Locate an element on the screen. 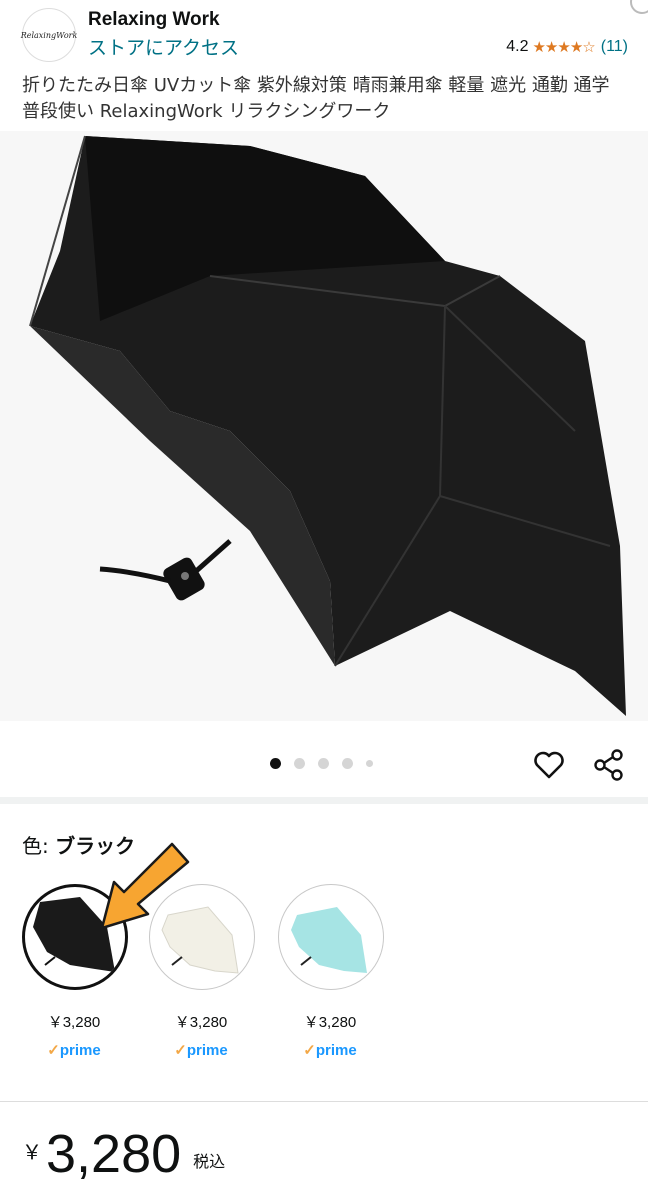 The width and height of the screenshot is (648, 1200). mint-umbrella-thumbnail is located at coordinates (329, 940).